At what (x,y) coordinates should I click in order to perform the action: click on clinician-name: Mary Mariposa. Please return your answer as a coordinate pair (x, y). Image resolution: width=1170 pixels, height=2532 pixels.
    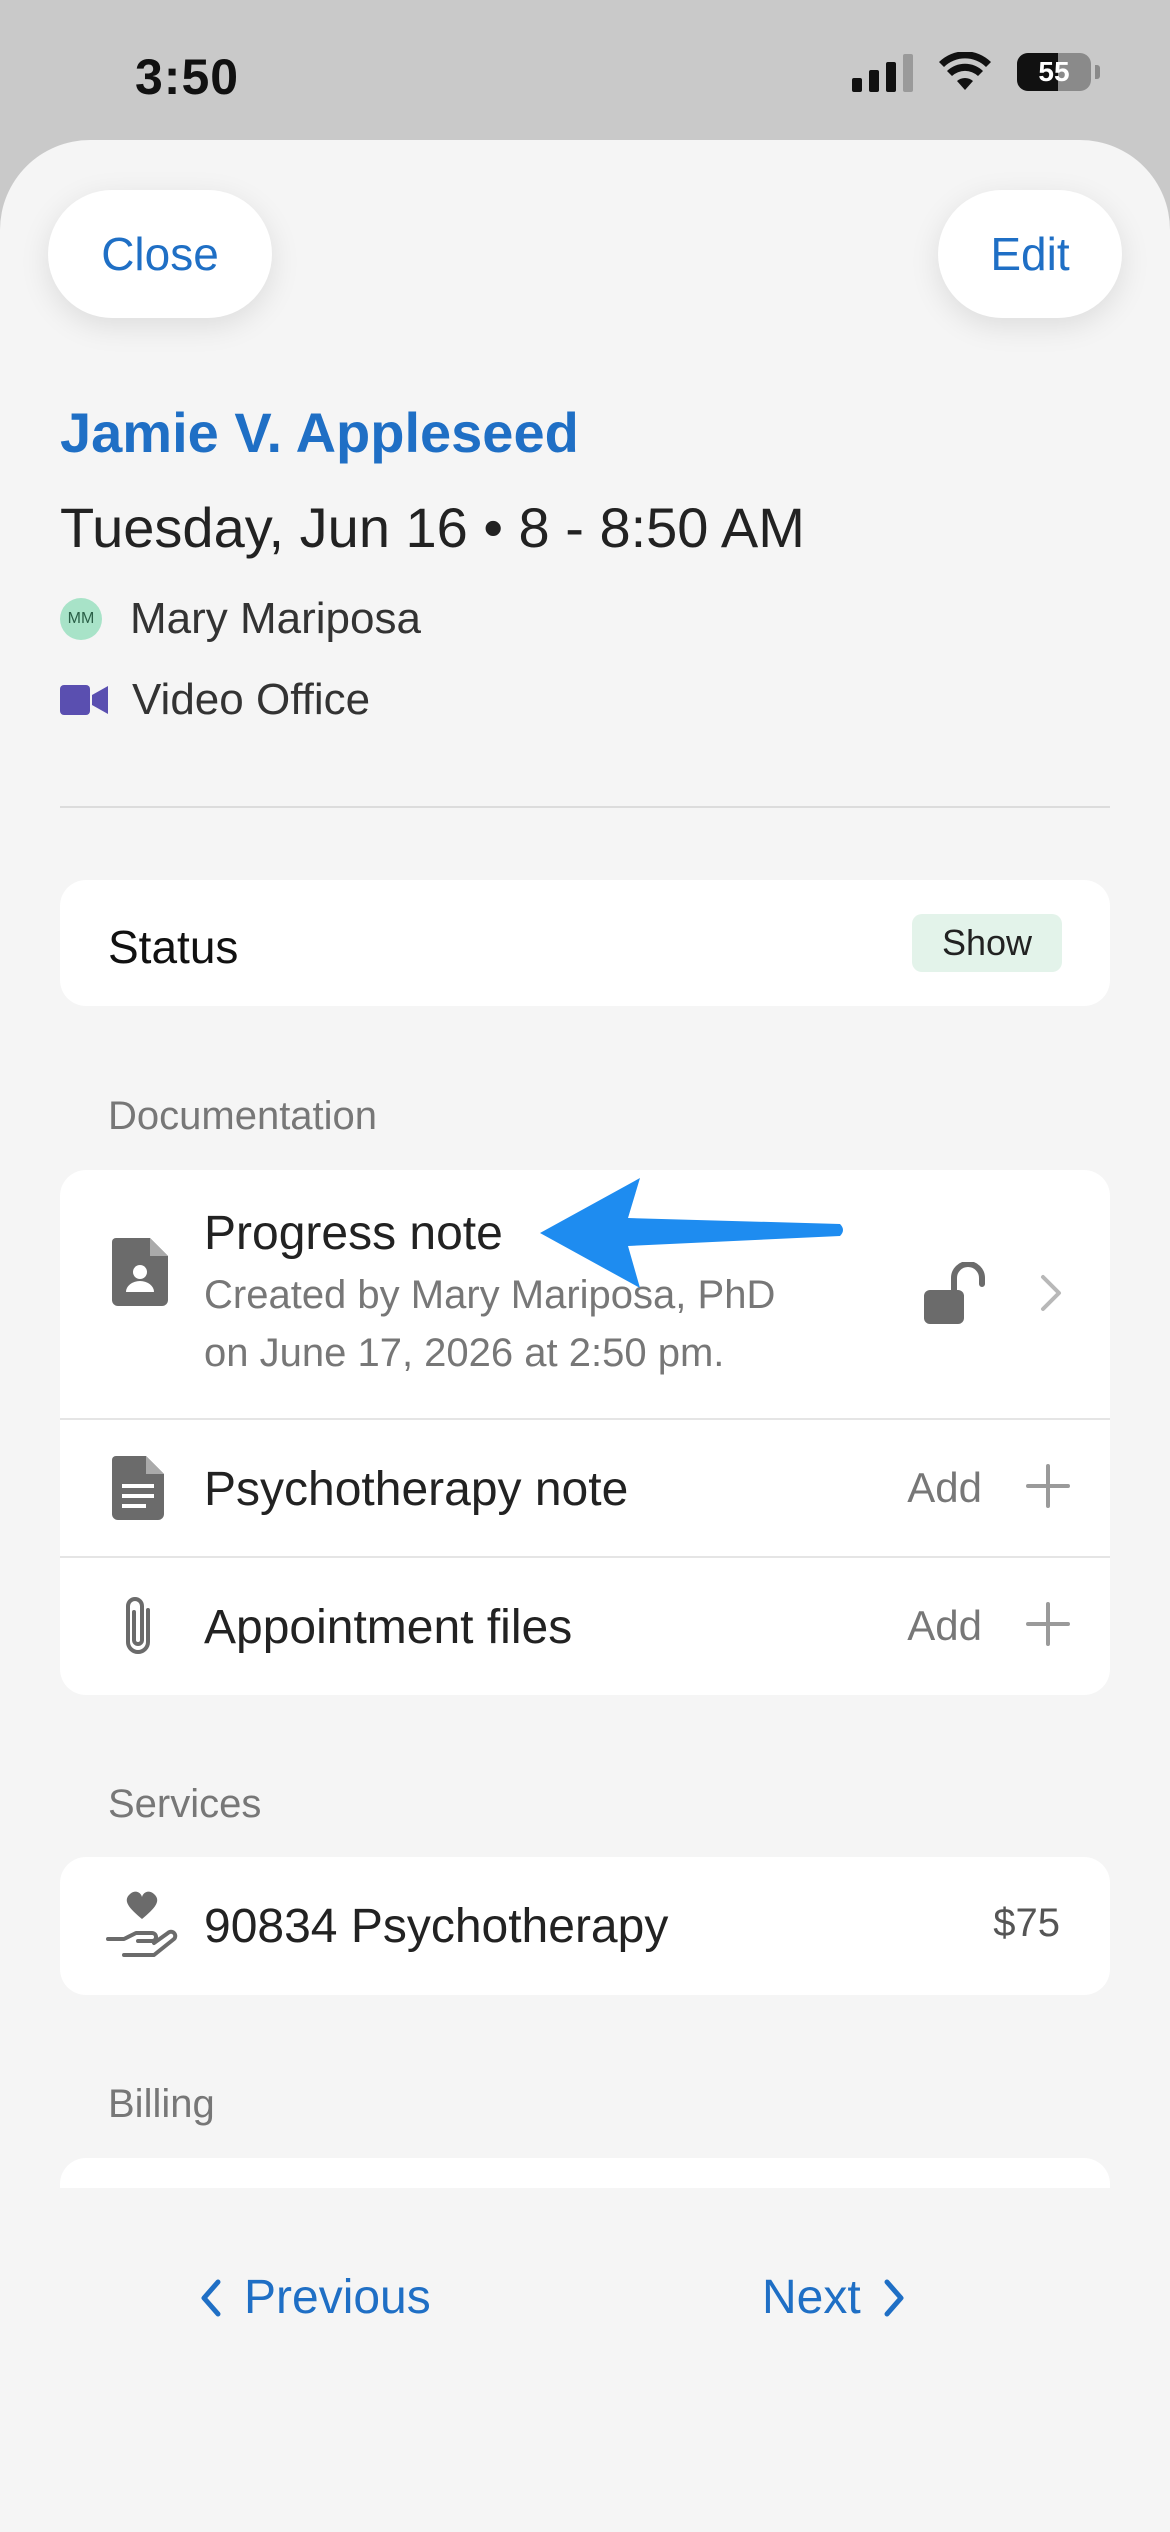
    Looking at the image, I should click on (275, 618).